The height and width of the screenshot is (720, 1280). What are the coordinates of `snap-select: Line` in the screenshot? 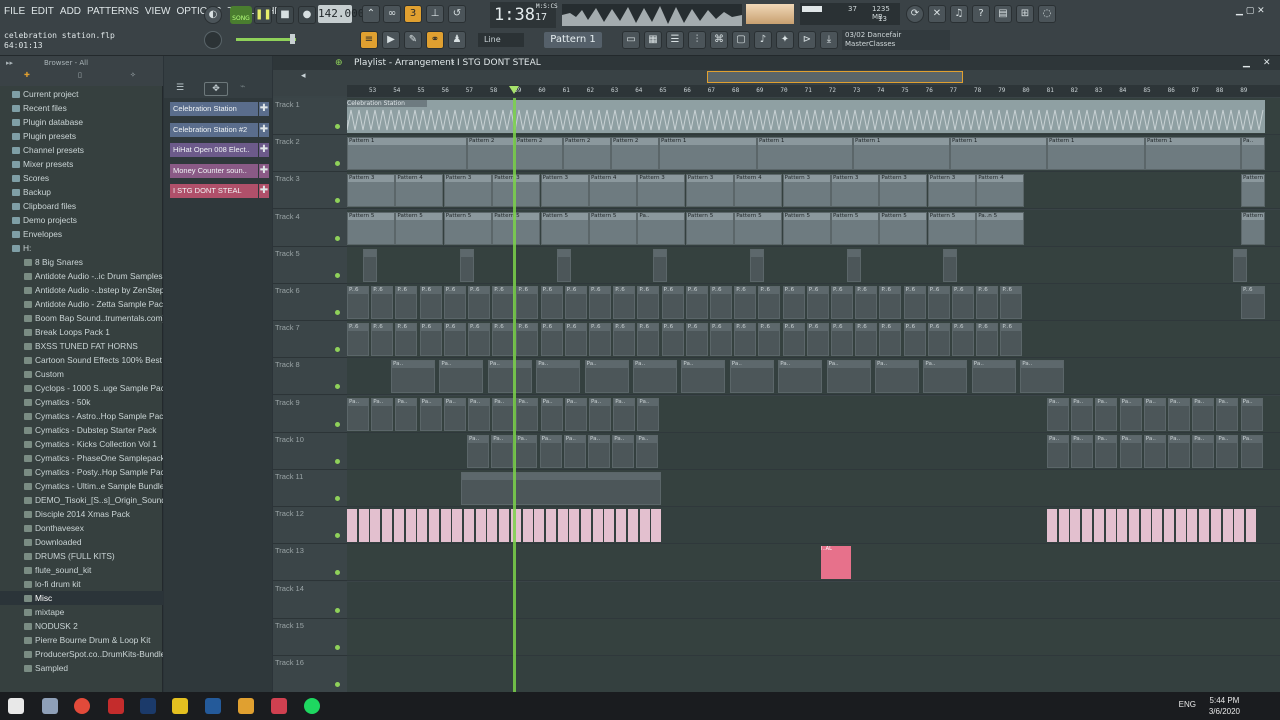 It's located at (501, 40).